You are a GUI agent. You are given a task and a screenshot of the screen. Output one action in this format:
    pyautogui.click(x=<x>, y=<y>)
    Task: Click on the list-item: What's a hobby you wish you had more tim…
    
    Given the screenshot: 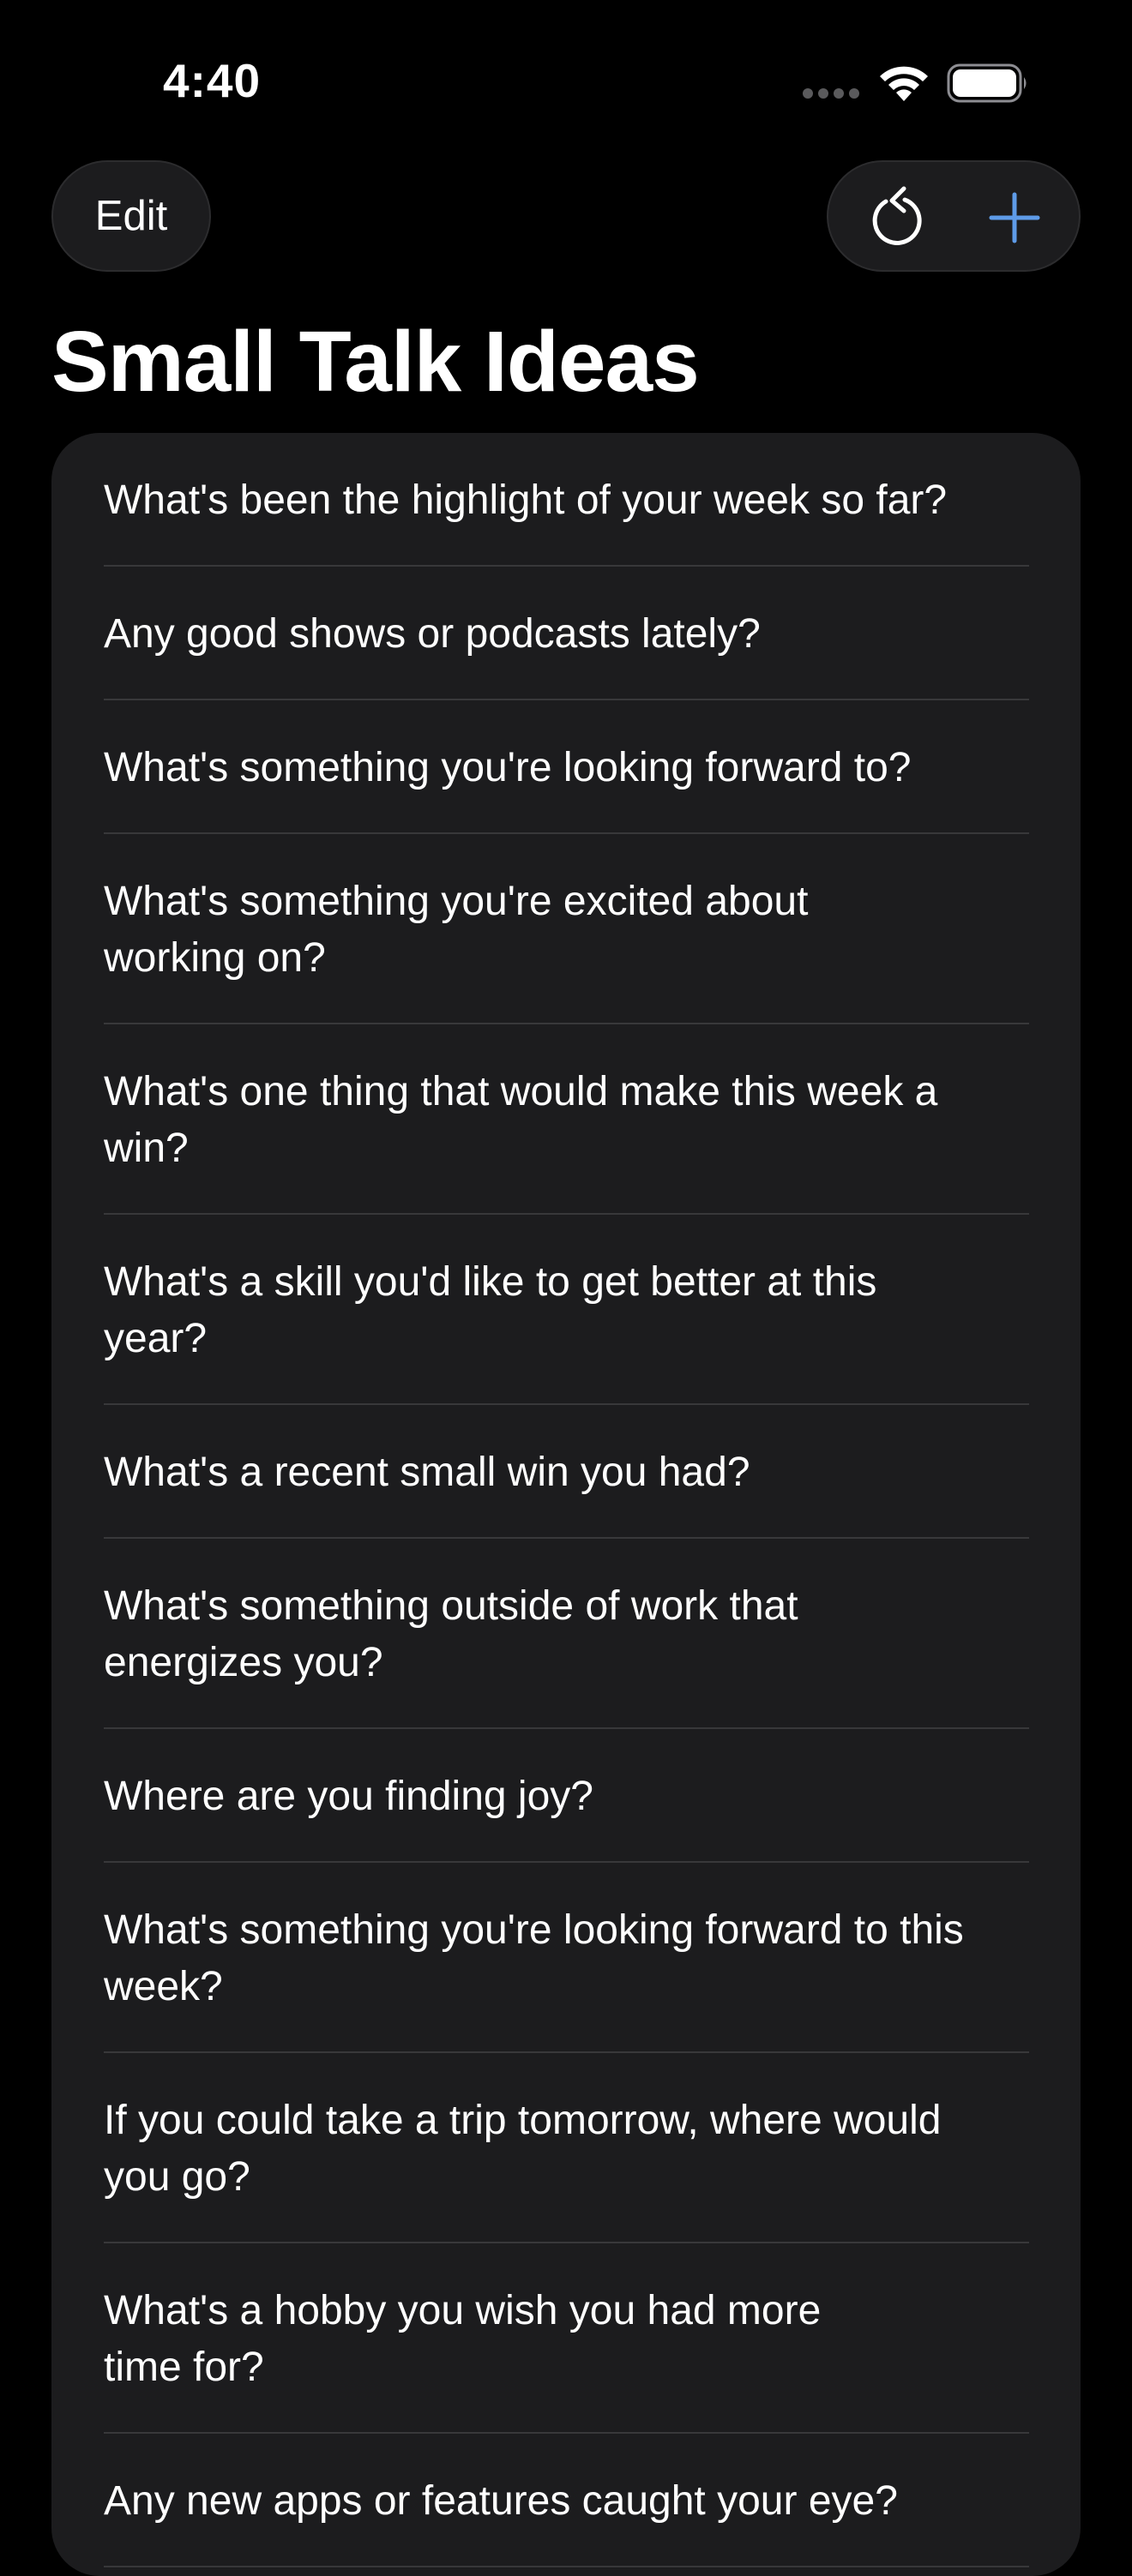 What is the action you would take?
    pyautogui.click(x=566, y=2338)
    